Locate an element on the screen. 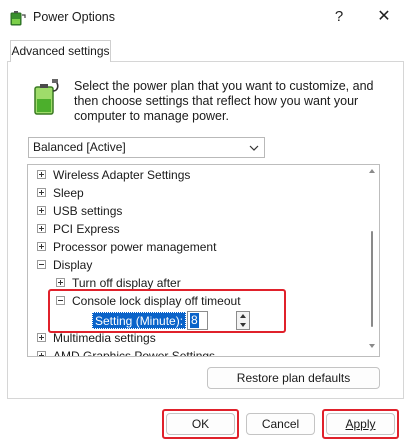 The height and width of the screenshot is (447, 411). tree-scrollbar is located at coordinates (372, 260).